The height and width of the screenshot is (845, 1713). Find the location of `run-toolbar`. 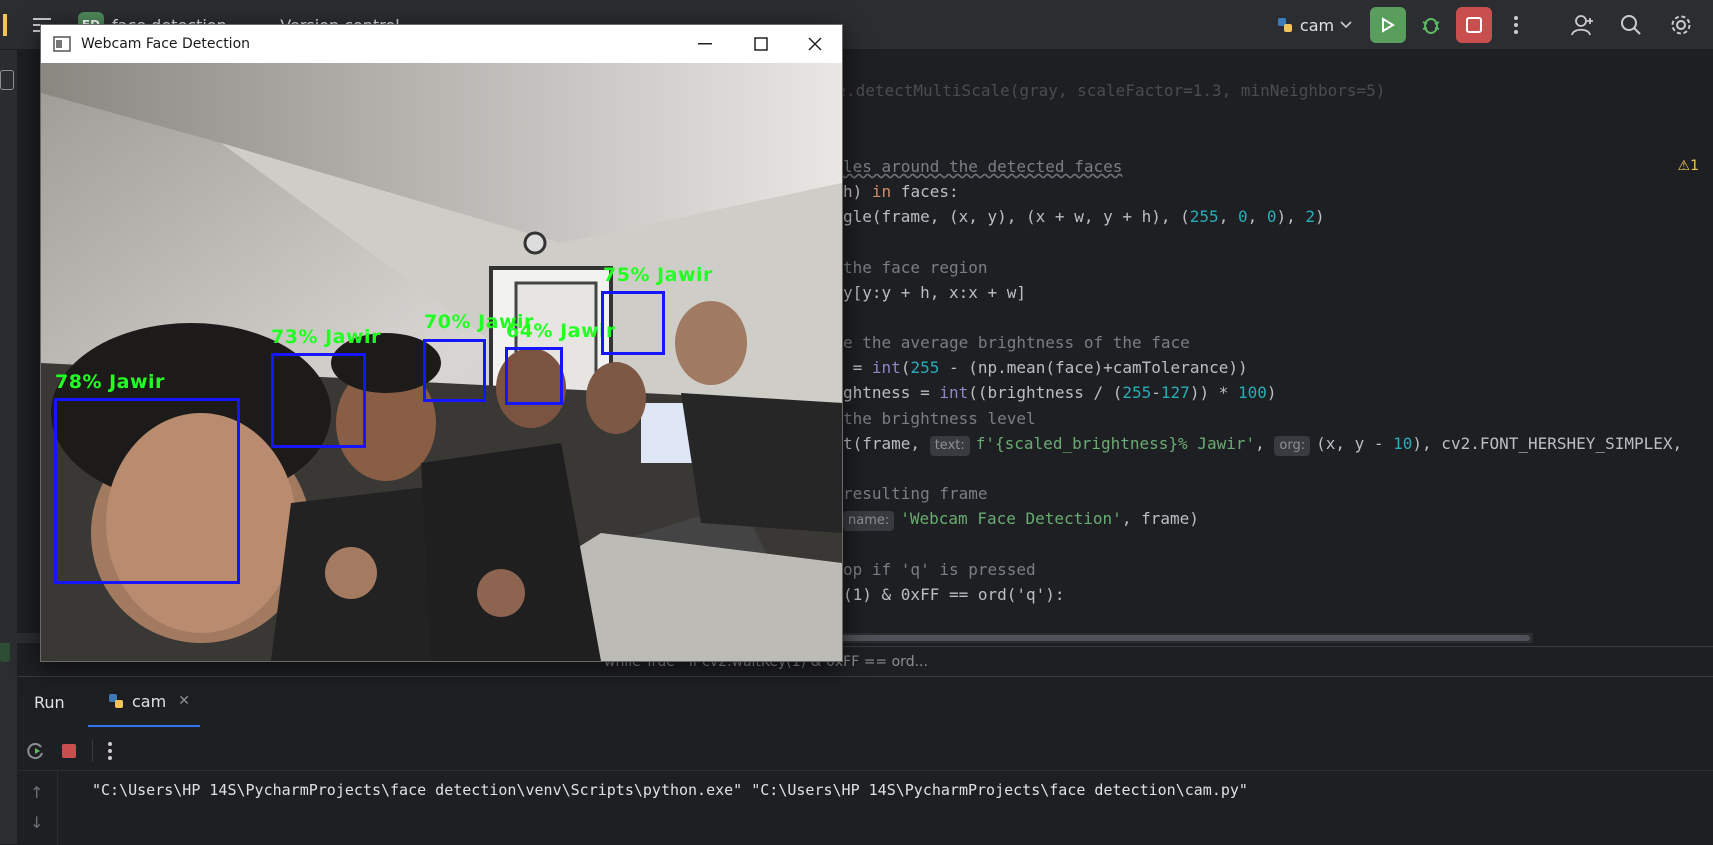

run-toolbar is located at coordinates (865, 751).